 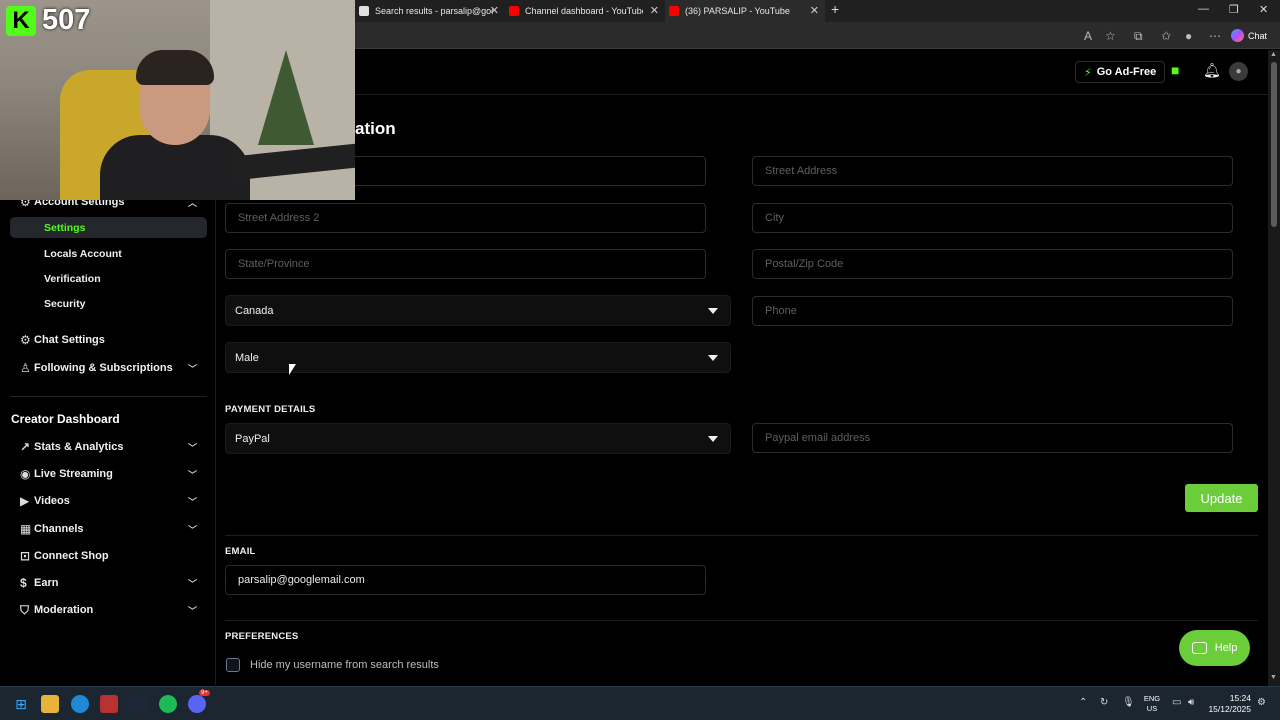 What do you see at coordinates (1228, 704) in the screenshot?
I see `system-clock: 15:24 15/12/2025` at bounding box center [1228, 704].